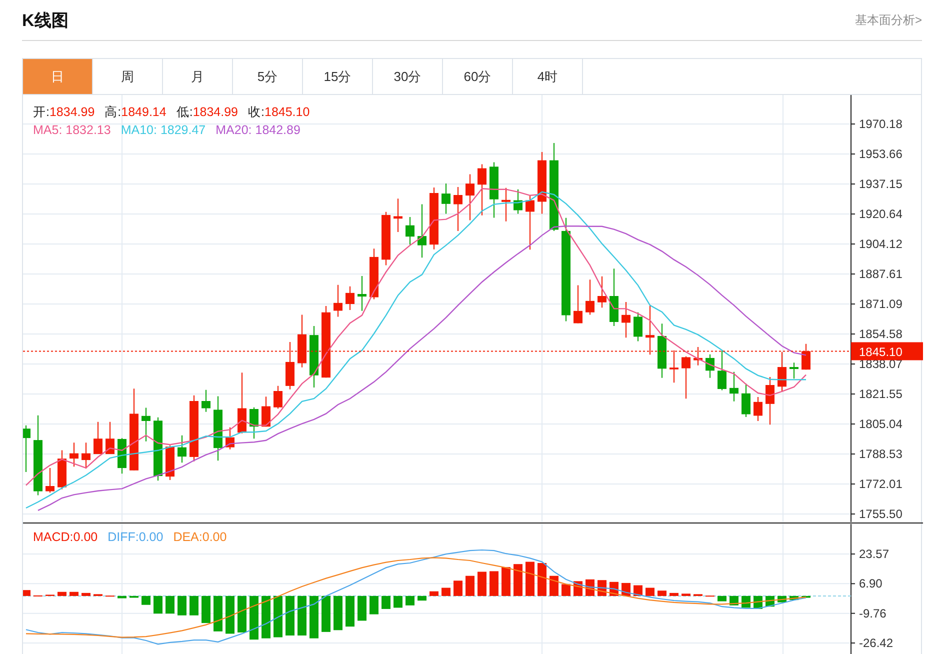 This screenshot has height=654, width=928. I want to click on ohlc-legend-item: 开:1834.99, so click(64, 112).